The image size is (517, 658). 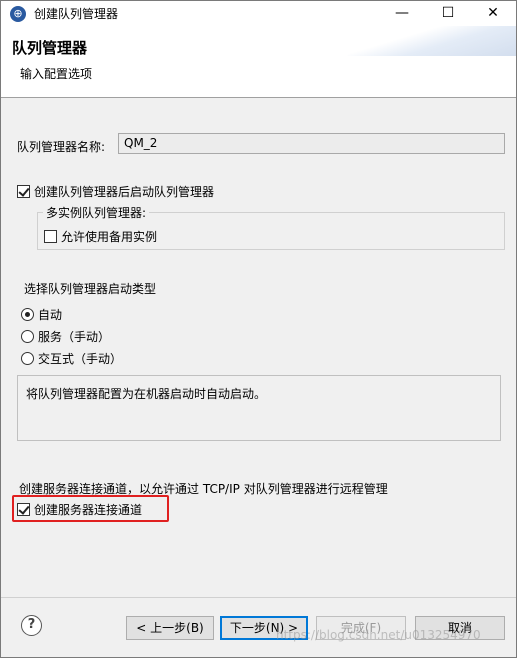 I want to click on page-description: 输入配置选项, so click(x=56, y=74).